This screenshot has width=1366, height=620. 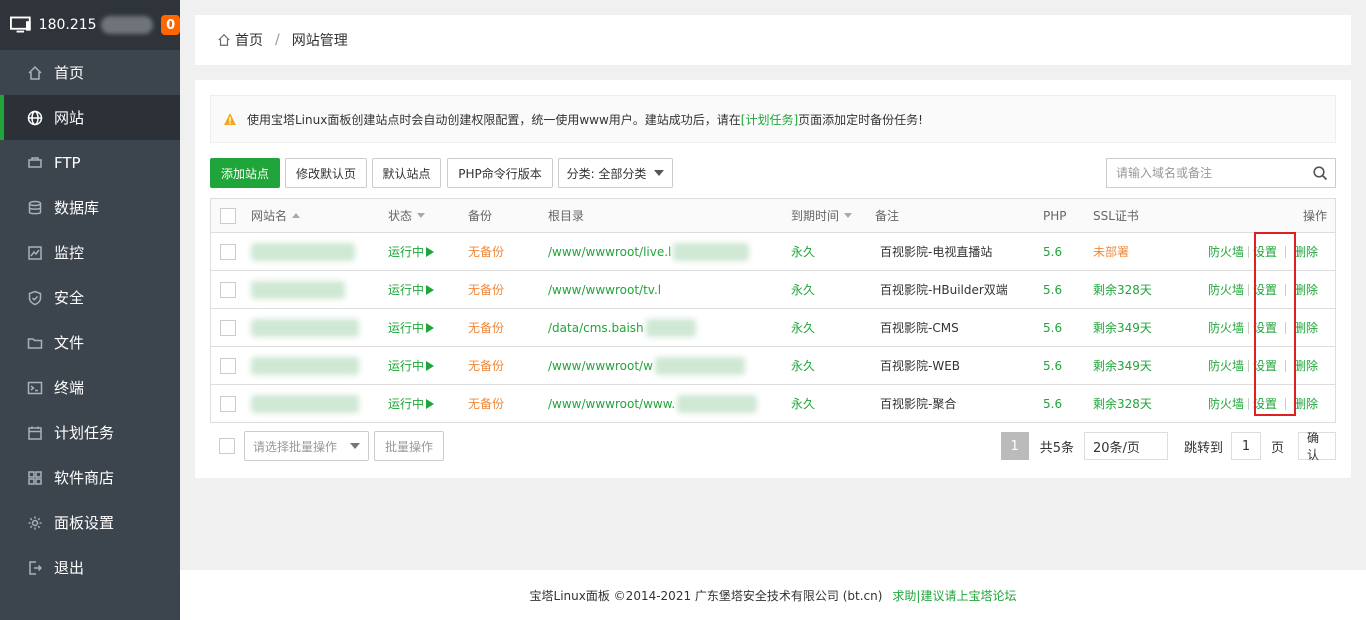 I want to click on sidebar-item-logout: 退出, so click(x=90, y=567).